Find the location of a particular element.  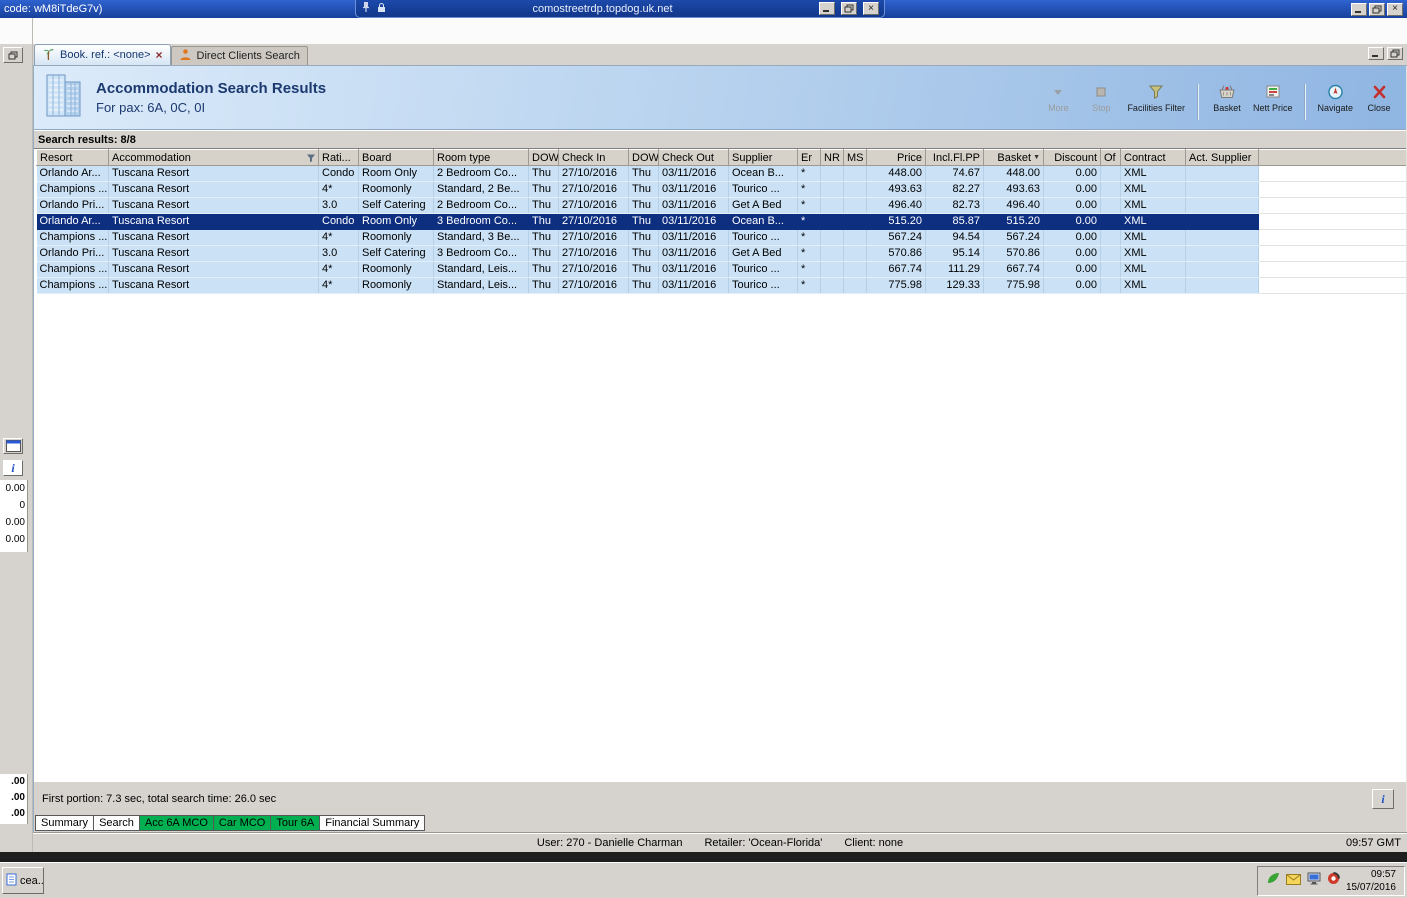

column-header: Resort is located at coordinates (72, 157).